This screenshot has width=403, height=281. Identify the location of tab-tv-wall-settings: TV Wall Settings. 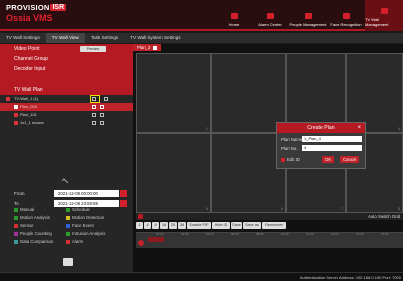
(23, 38).